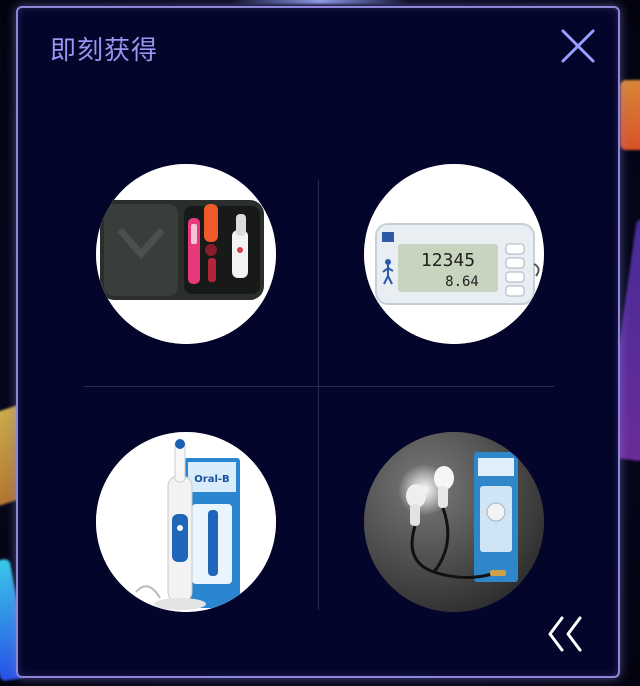 The image size is (640, 686). What do you see at coordinates (211, 479) in the screenshot?
I see `toothbrush-brand: Oral-B` at bounding box center [211, 479].